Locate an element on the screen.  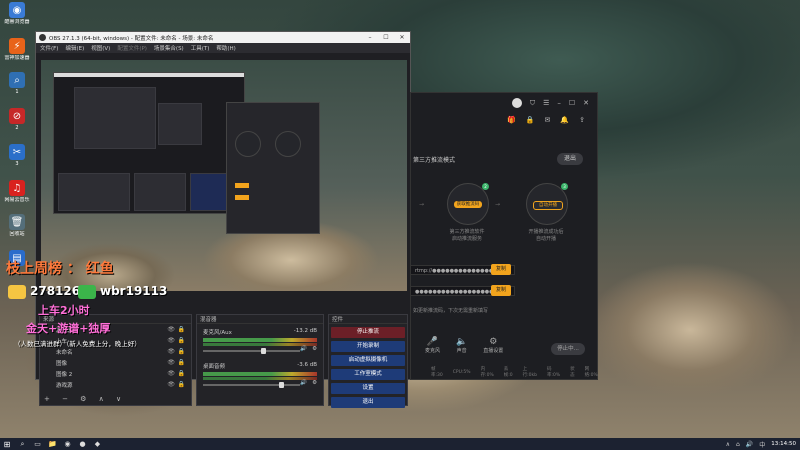
desktop-icon-accelerator: ⚡ 雷神加速器 is located at coordinates (17, 49).